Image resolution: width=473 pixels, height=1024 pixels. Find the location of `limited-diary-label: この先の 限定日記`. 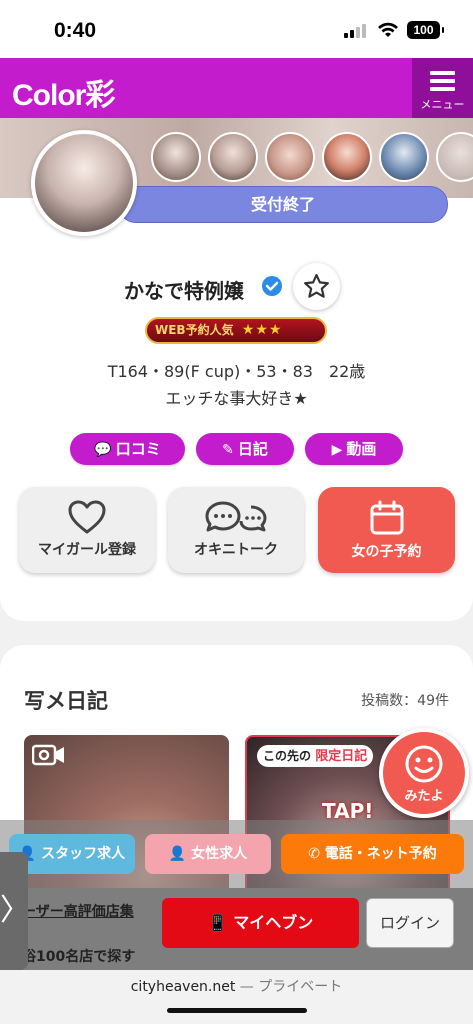

limited-diary-label: この先の 限定日記 is located at coordinates (315, 756).